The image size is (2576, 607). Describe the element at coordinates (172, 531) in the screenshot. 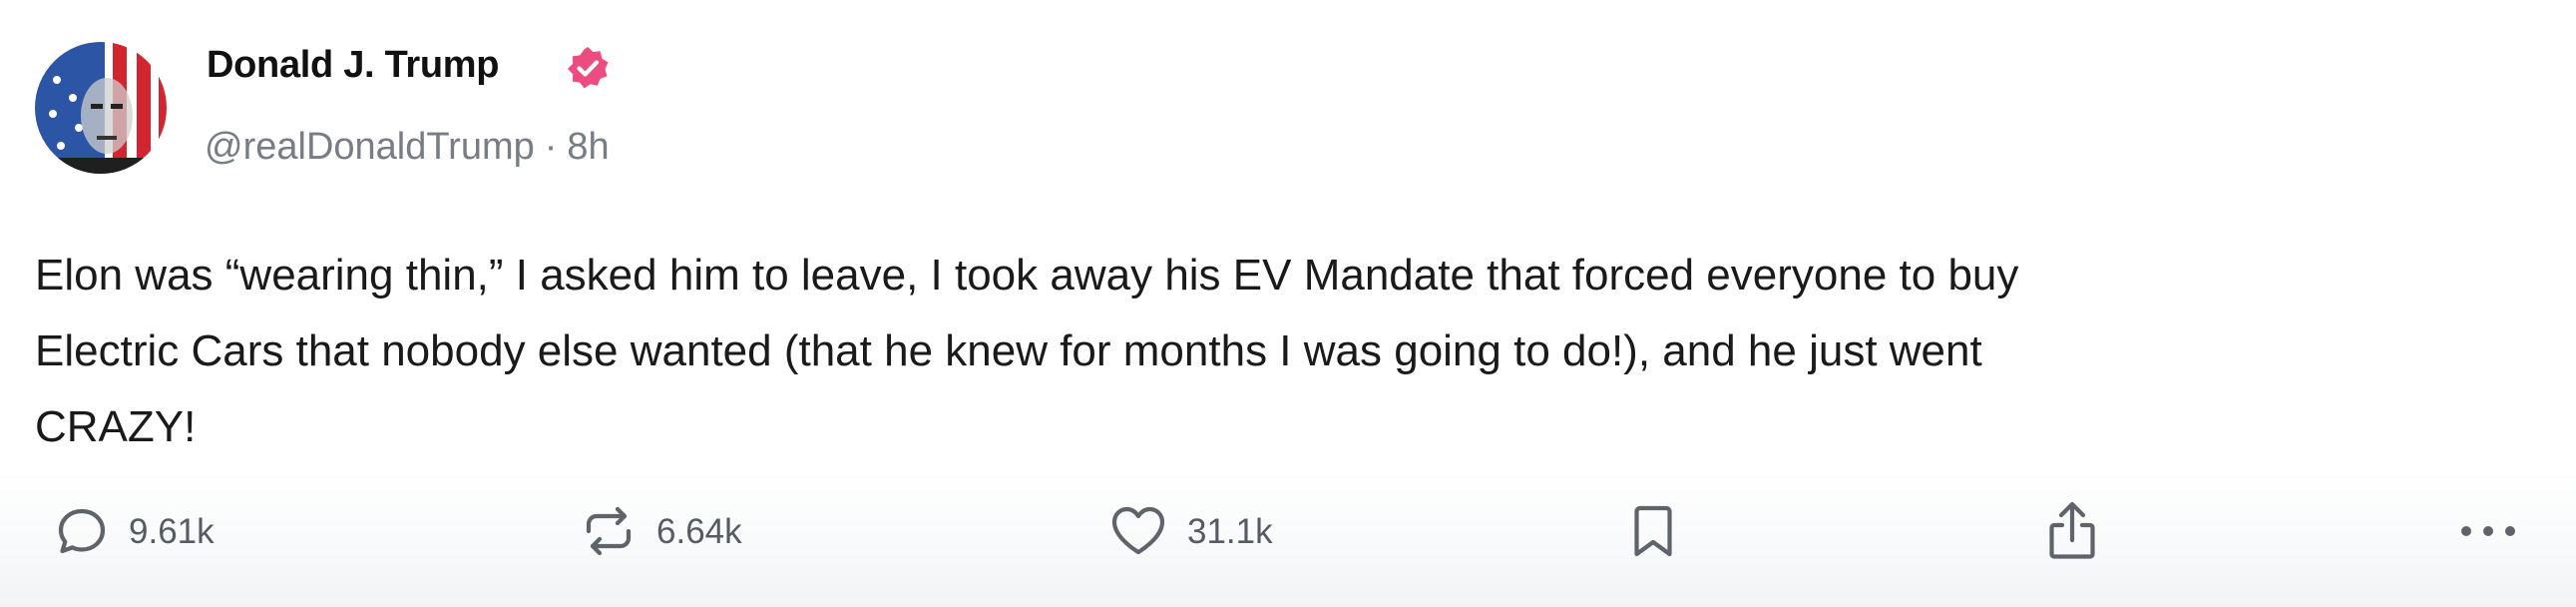

I see `reply-count: 9.61k` at that location.